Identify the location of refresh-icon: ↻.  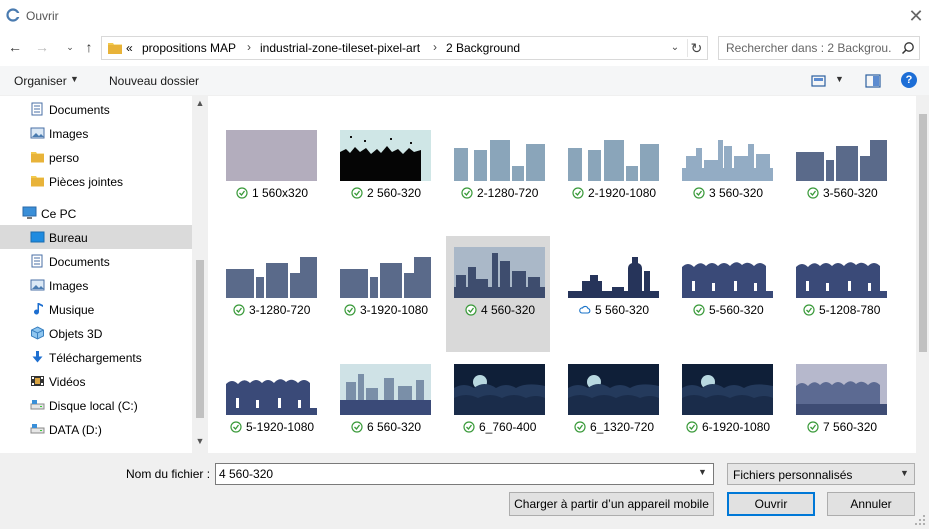
(696, 48).